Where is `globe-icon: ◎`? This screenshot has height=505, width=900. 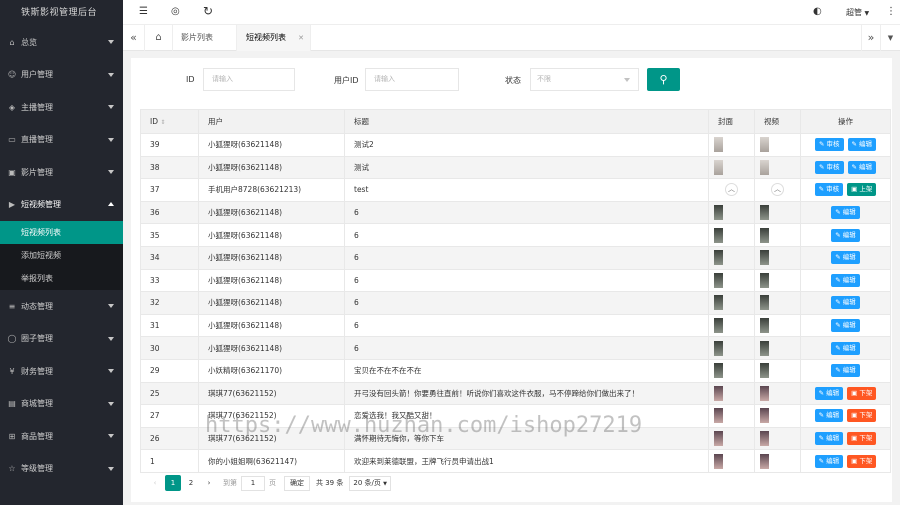 globe-icon: ◎ is located at coordinates (175, 12).